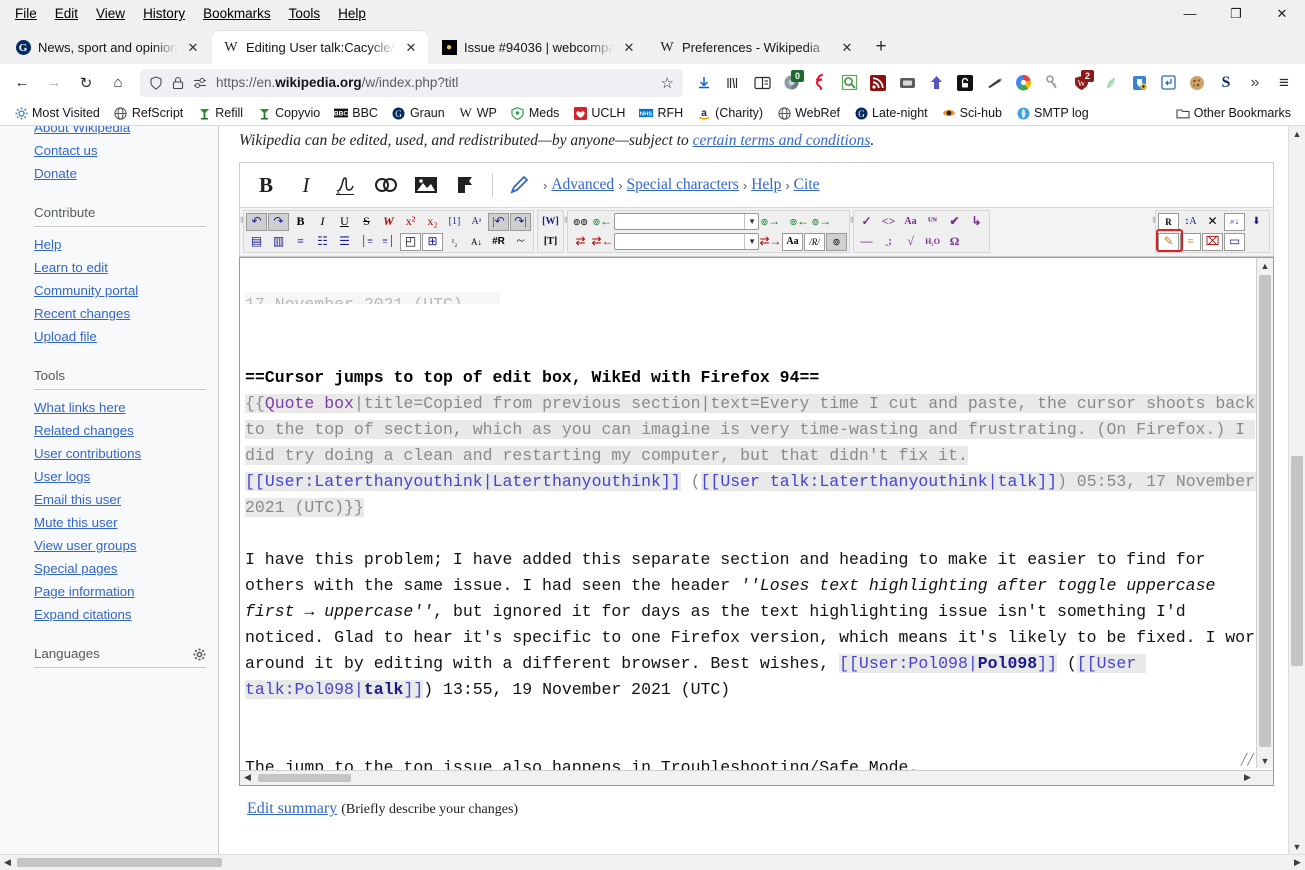 This screenshot has height=870, width=1305. What do you see at coordinates (304, 777) in the screenshot?
I see `scroll-thumb` at bounding box center [304, 777].